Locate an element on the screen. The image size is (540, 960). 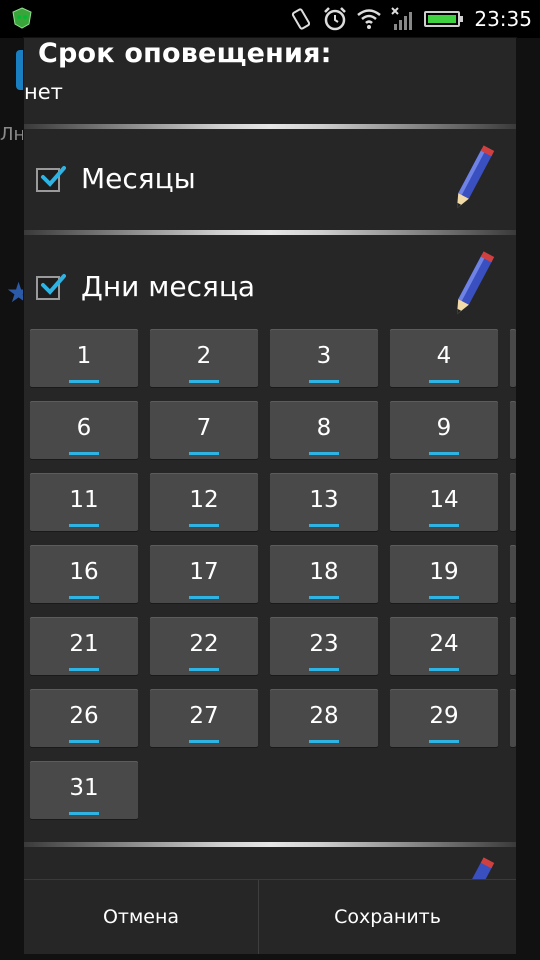
cancel-button: Отмена is located at coordinates (141, 917).